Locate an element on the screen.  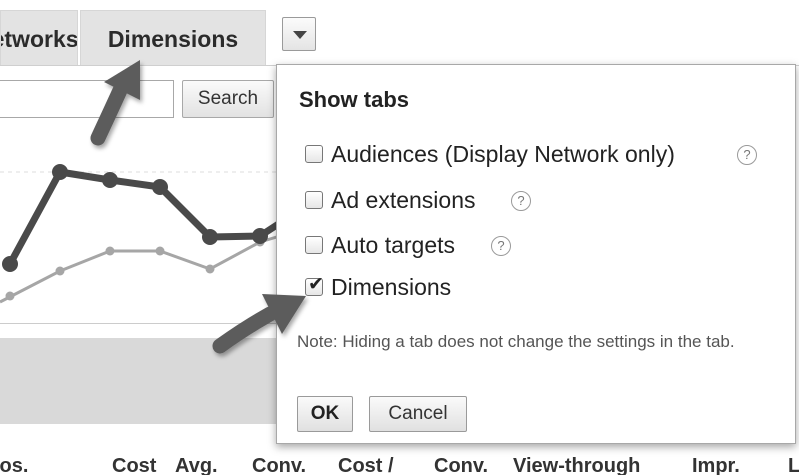
chevron-down-icon is located at coordinates (300, 35).